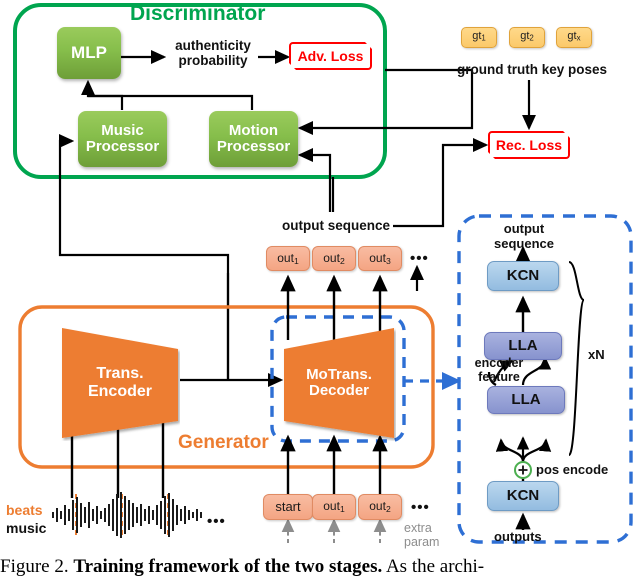 The width and height of the screenshot is (640, 583). What do you see at coordinates (34, 566) in the screenshot?
I see `caption-prefix: Figure 2.` at bounding box center [34, 566].